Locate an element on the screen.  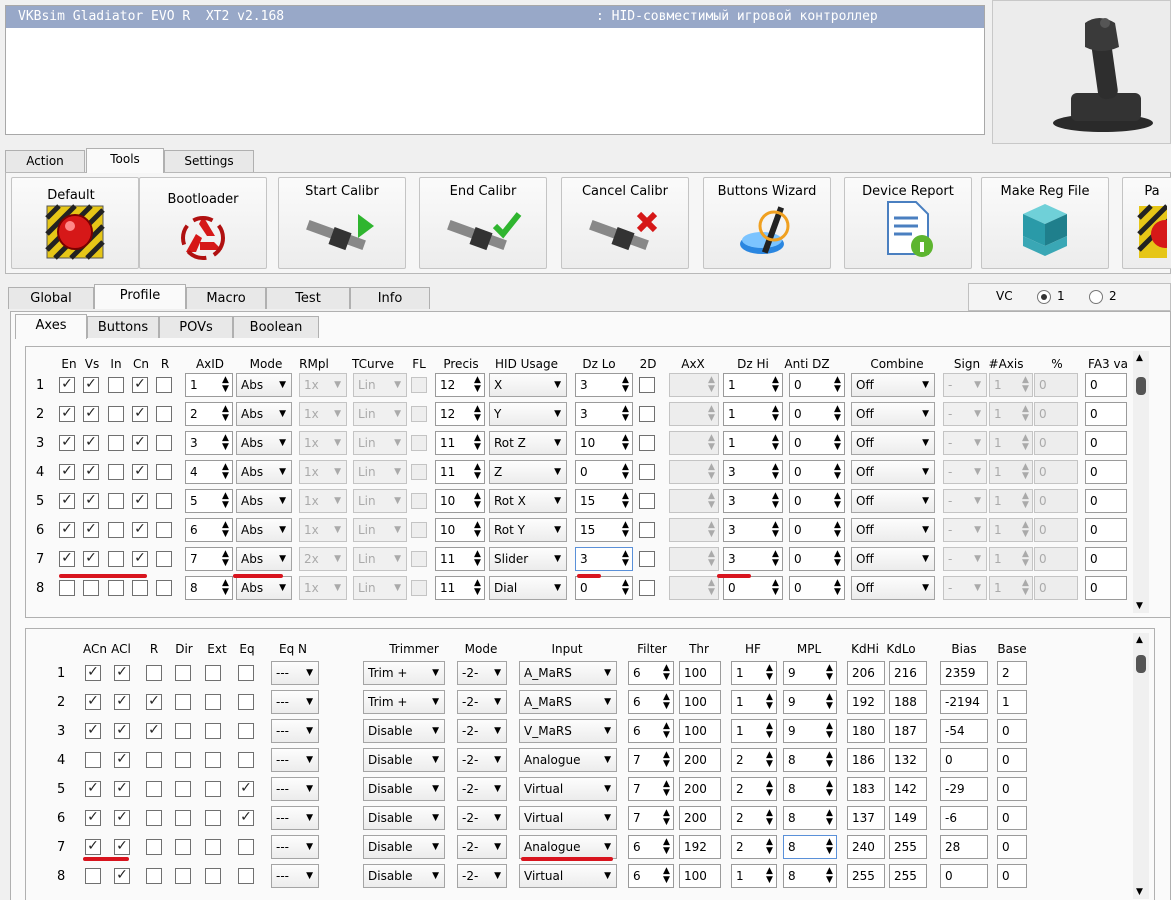
axis-axx-spinner: ▲ ▼ is located at coordinates (694, 385).